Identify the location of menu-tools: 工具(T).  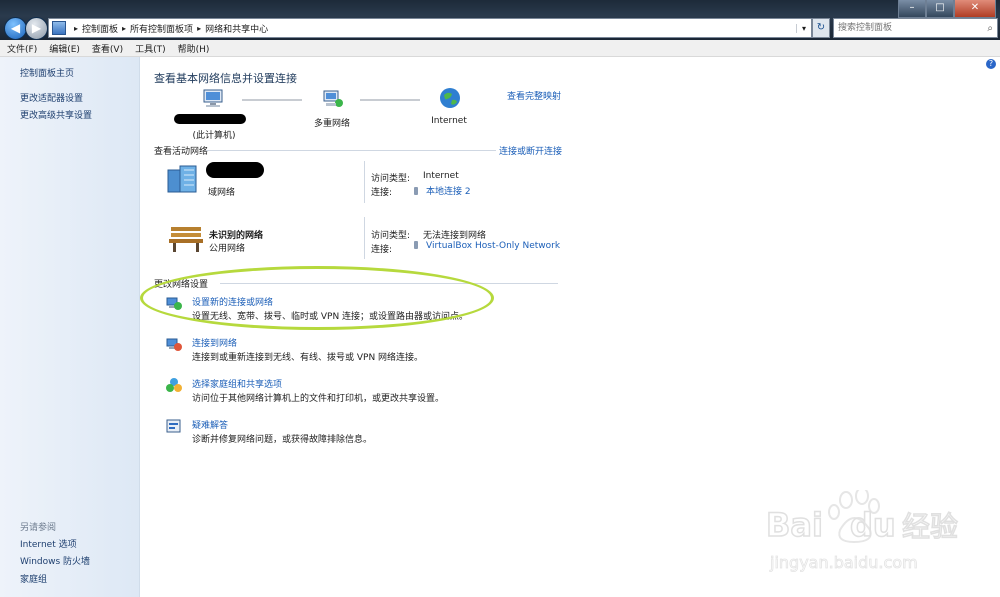
(150, 48).